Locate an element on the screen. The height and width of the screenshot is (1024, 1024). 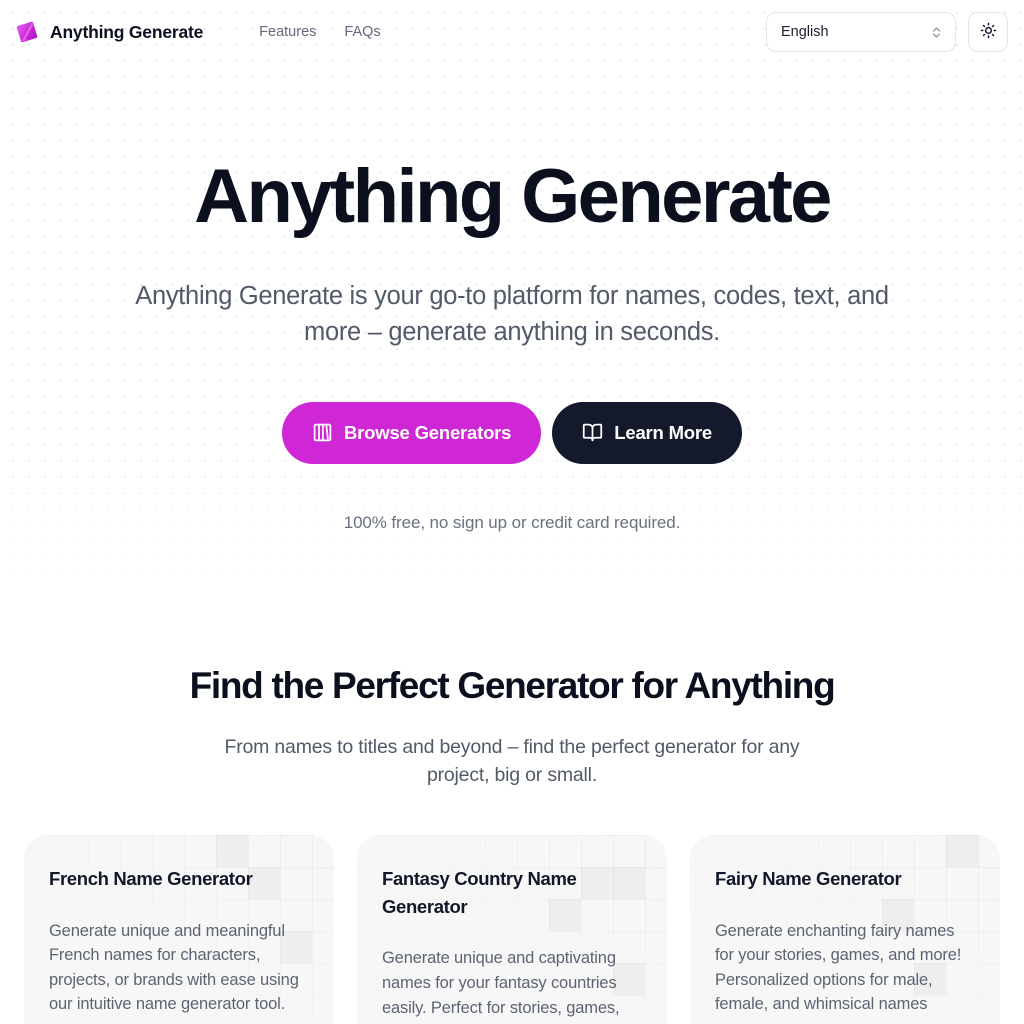
card-title: French Name Generator is located at coordinates (151, 878).